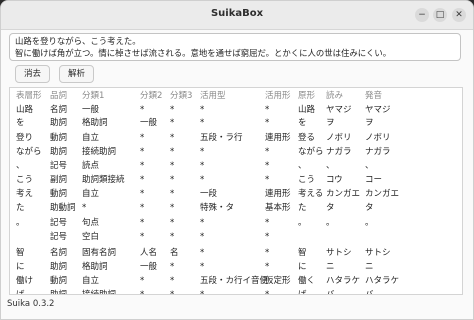  I want to click on table-cell: 空白, so click(91, 237).